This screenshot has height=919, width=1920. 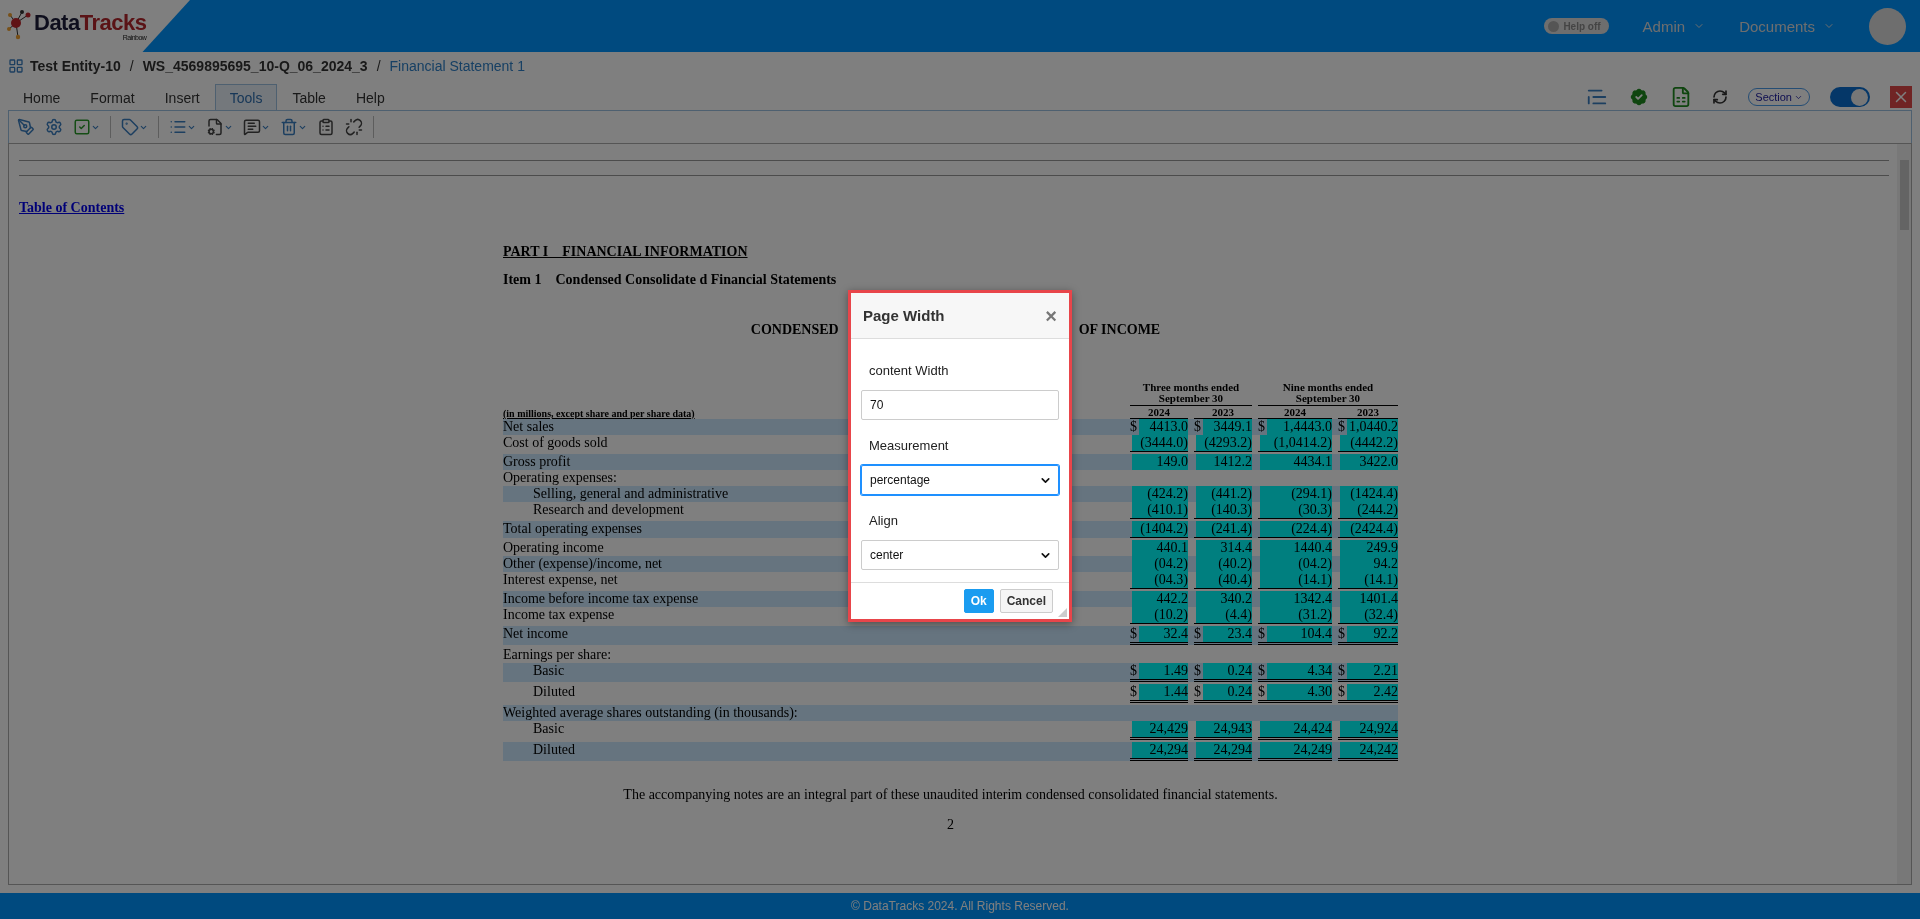 What do you see at coordinates (1295, 443) in the screenshot?
I see `number-cell: (1,0414.2)` at bounding box center [1295, 443].